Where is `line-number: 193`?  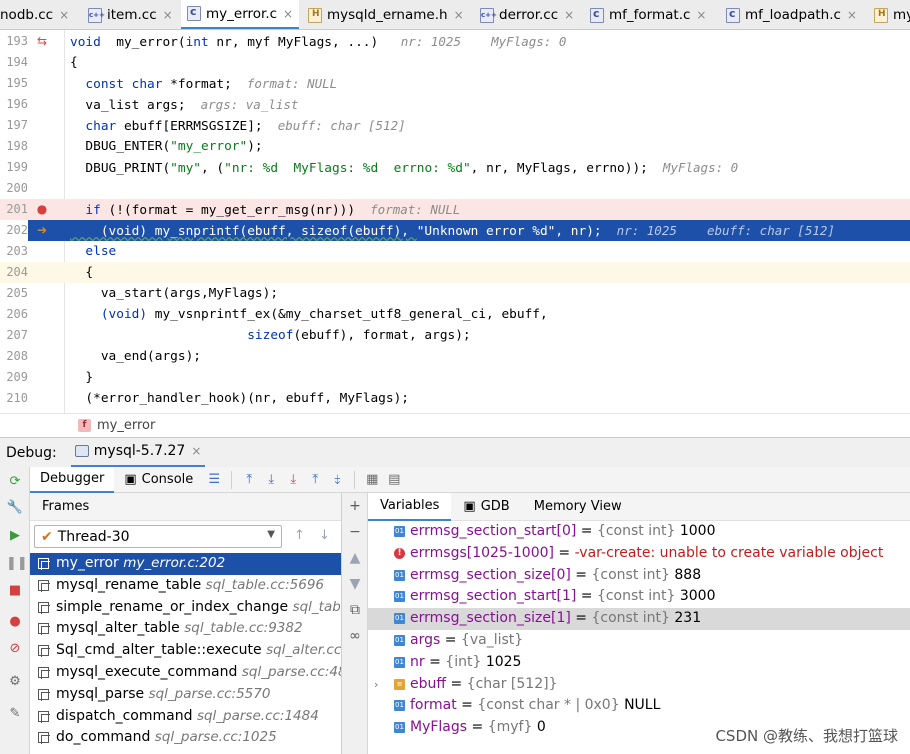
line-number: 193 is located at coordinates (14, 41).